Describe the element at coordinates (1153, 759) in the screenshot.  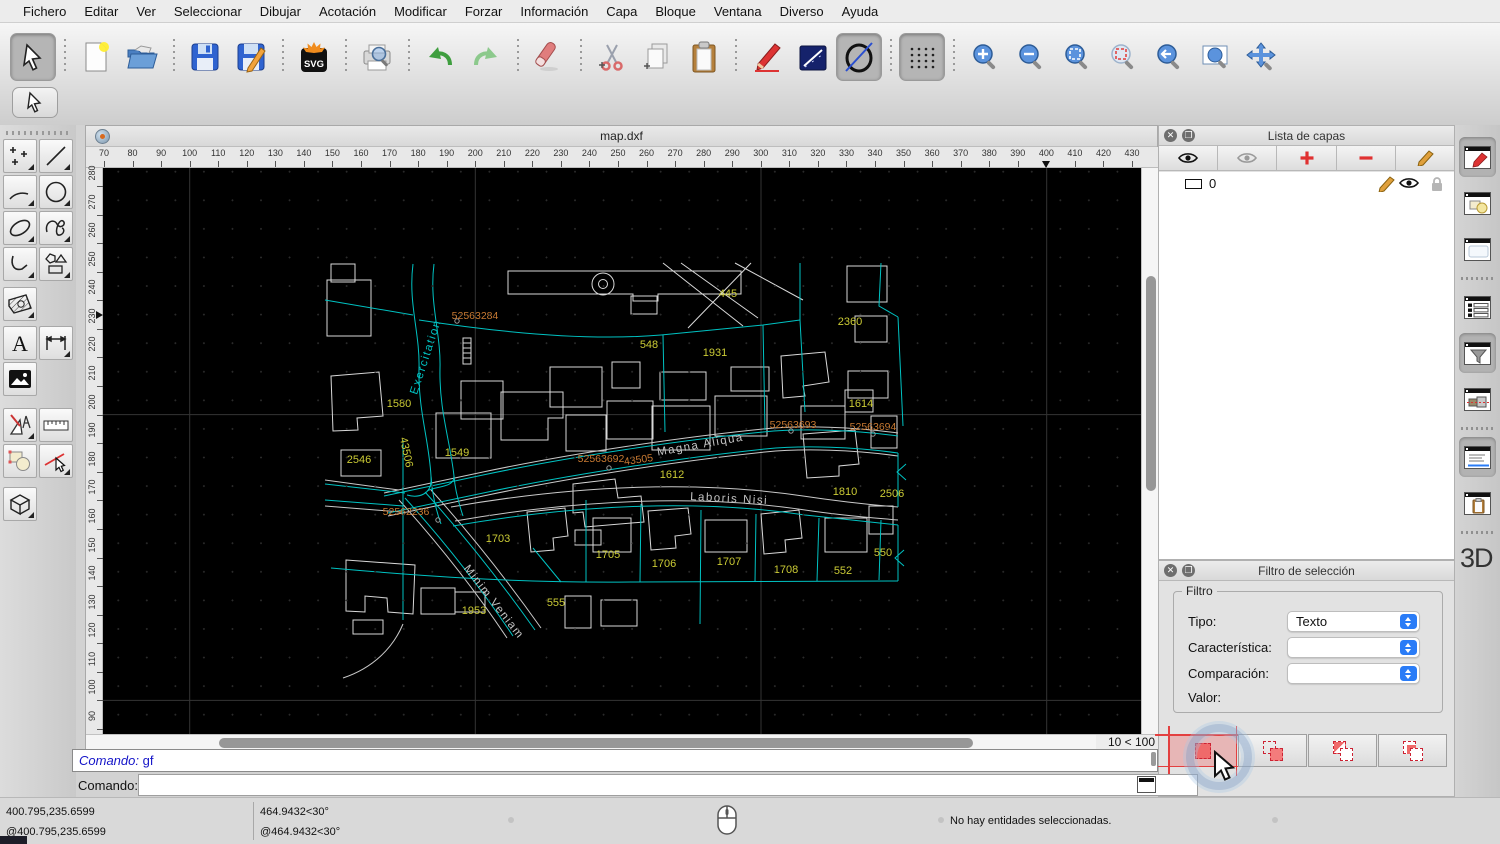
I see `command-history-scrollbar` at that location.